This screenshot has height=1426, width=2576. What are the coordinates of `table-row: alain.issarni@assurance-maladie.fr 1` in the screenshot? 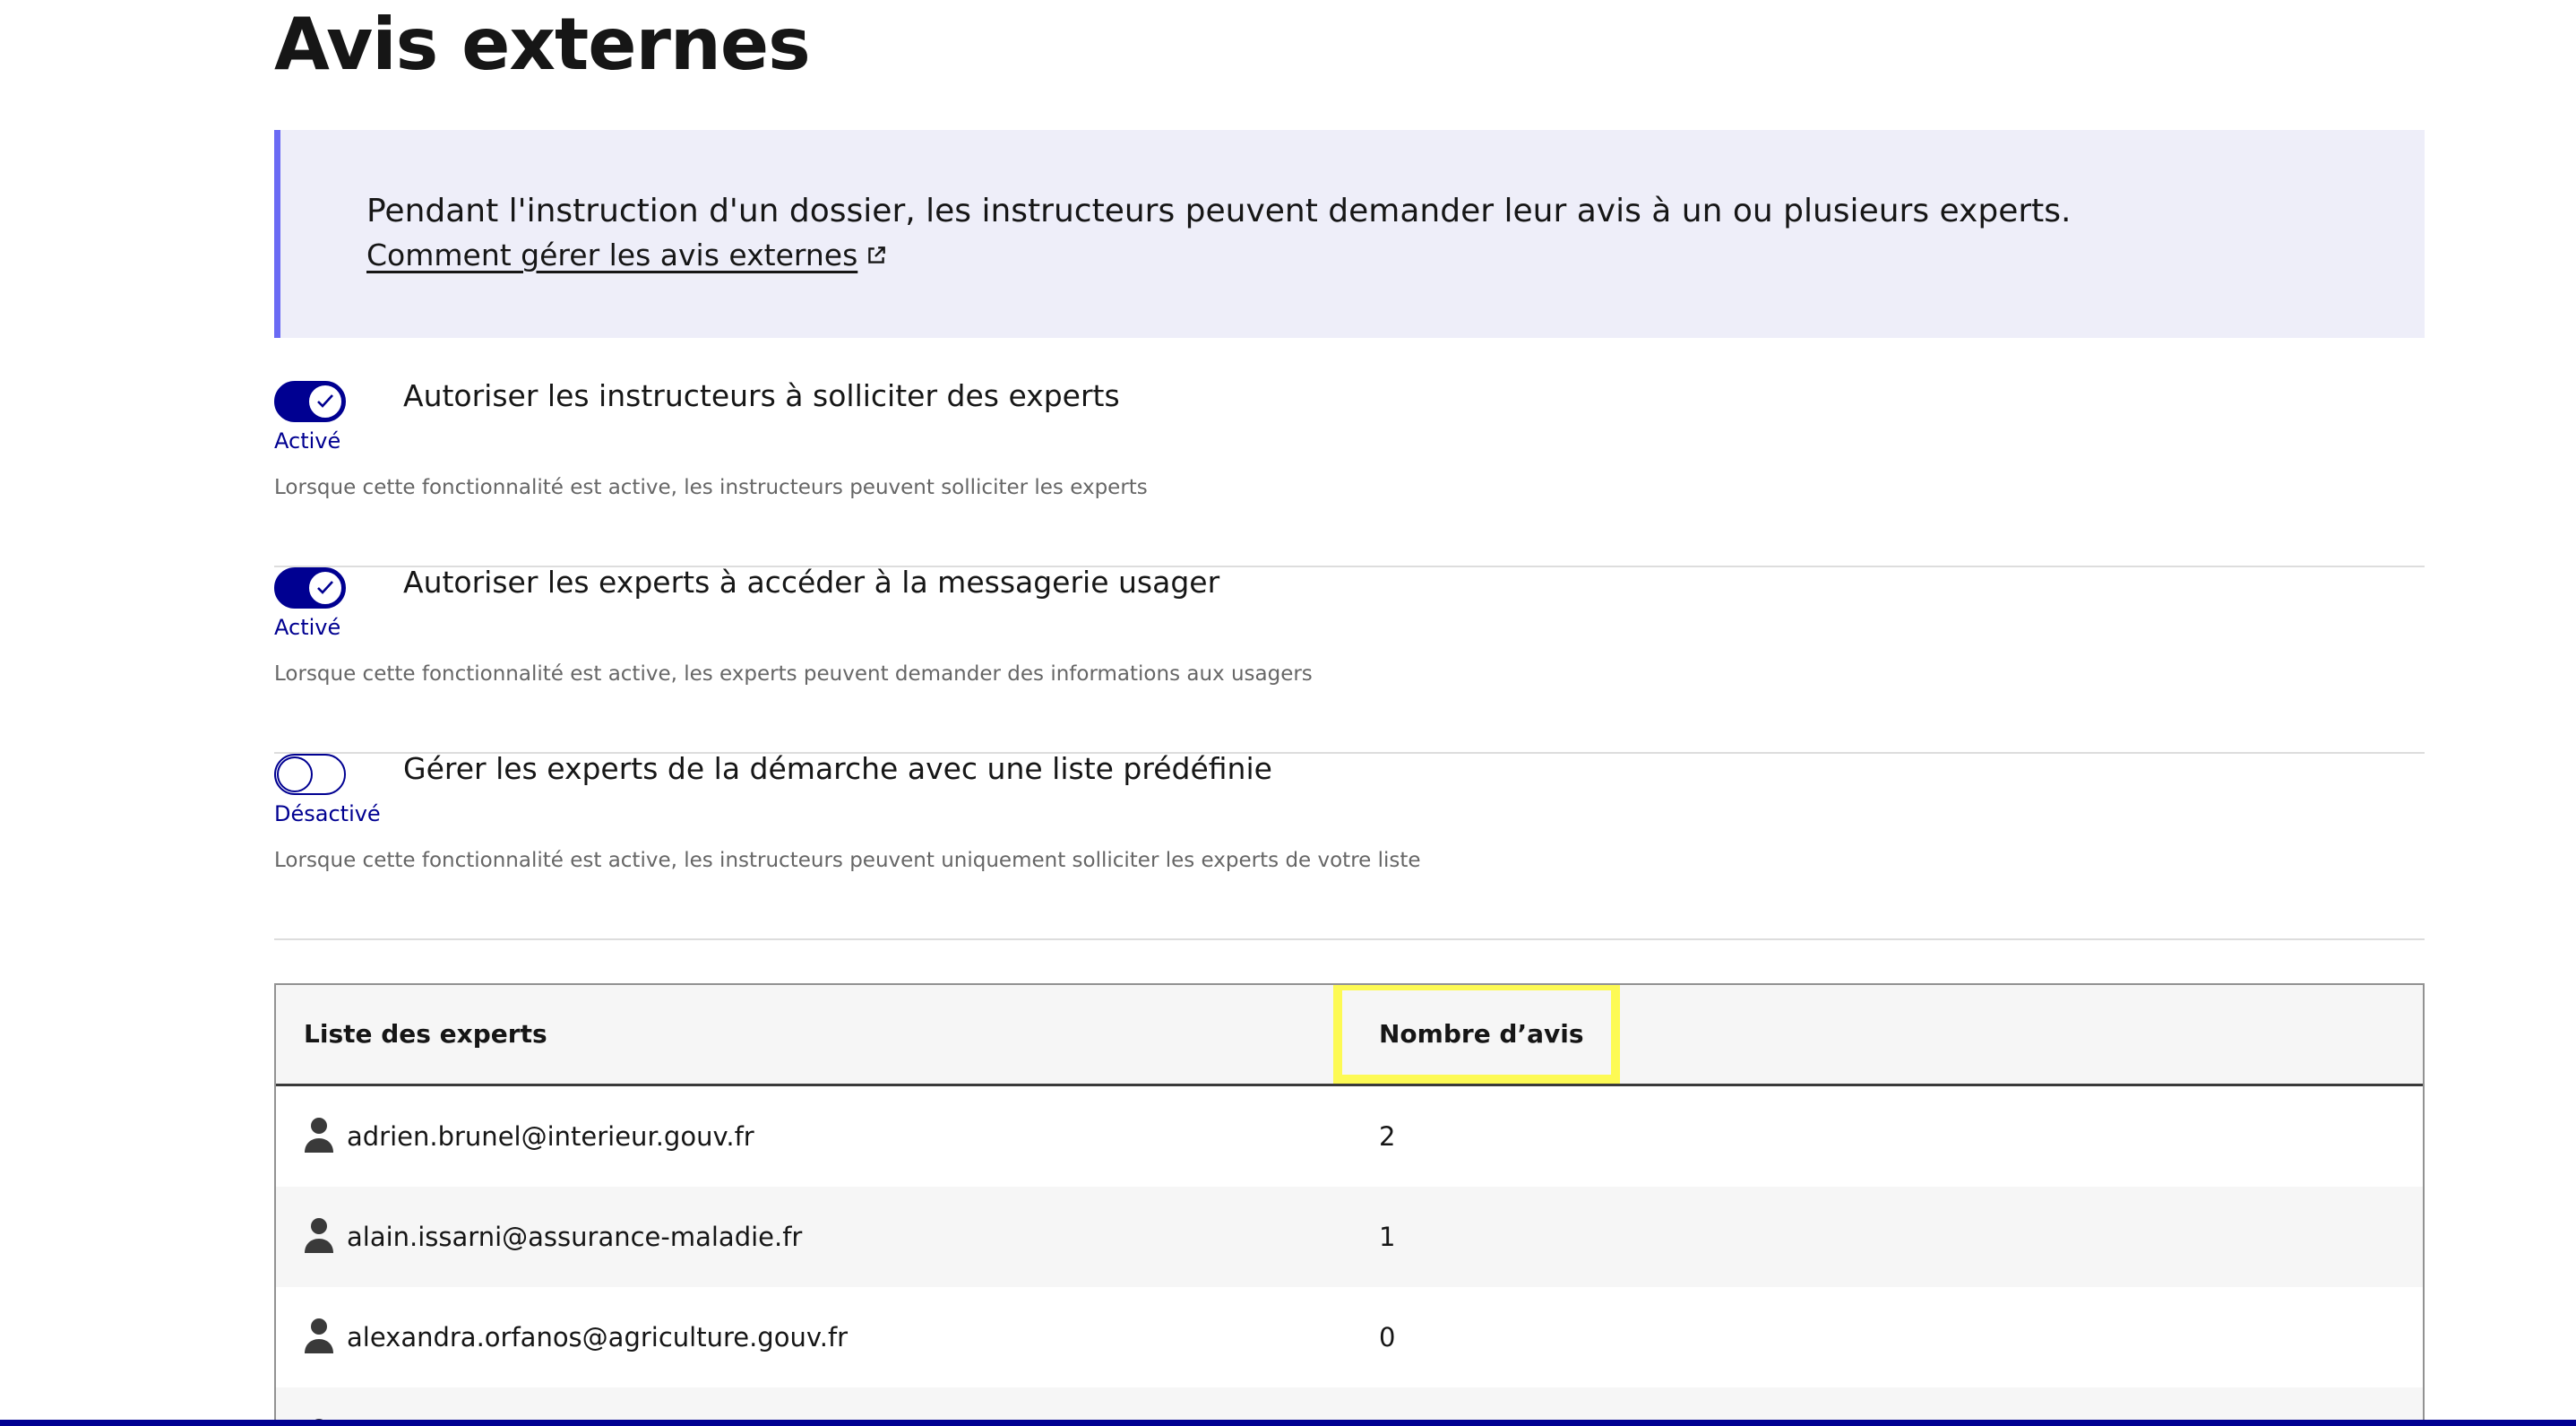 It's located at (1349, 1237).